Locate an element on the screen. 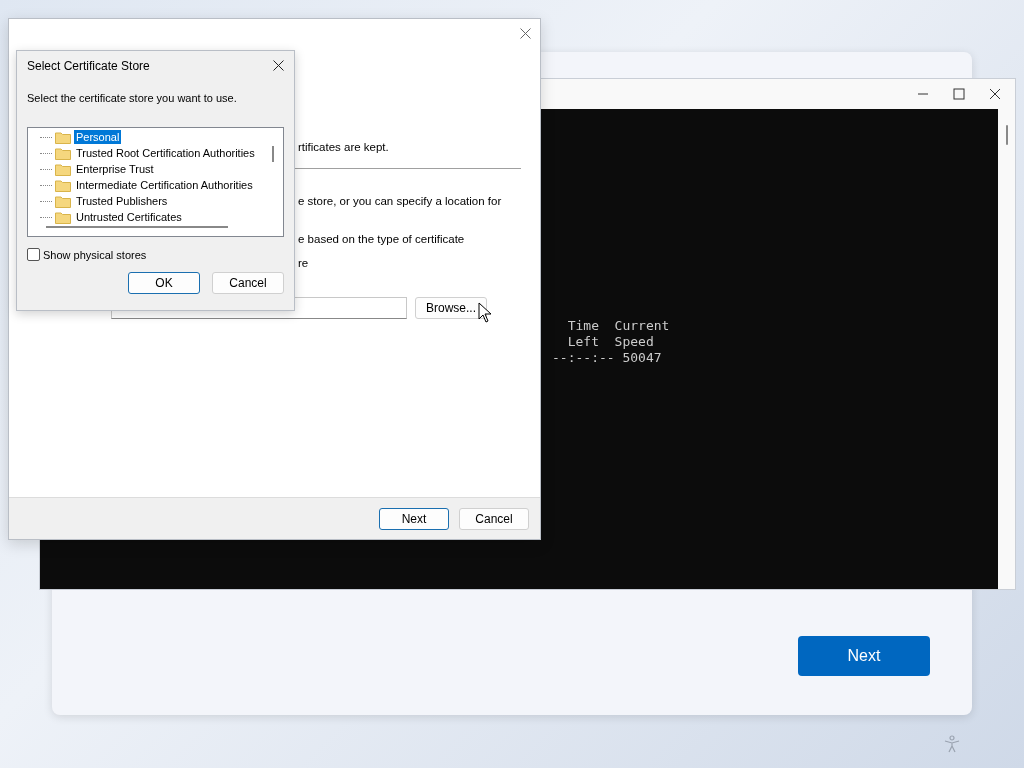 Image resolution: width=1024 pixels, height=768 pixels. store-item: Intermediate Certification Authorities is located at coordinates (164, 185).